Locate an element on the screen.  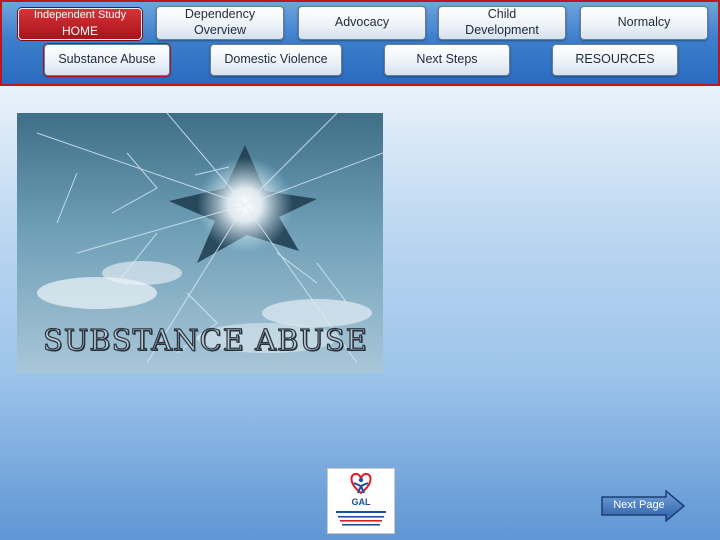
advocacy-label: Advocacy is located at coordinates (362, 22).